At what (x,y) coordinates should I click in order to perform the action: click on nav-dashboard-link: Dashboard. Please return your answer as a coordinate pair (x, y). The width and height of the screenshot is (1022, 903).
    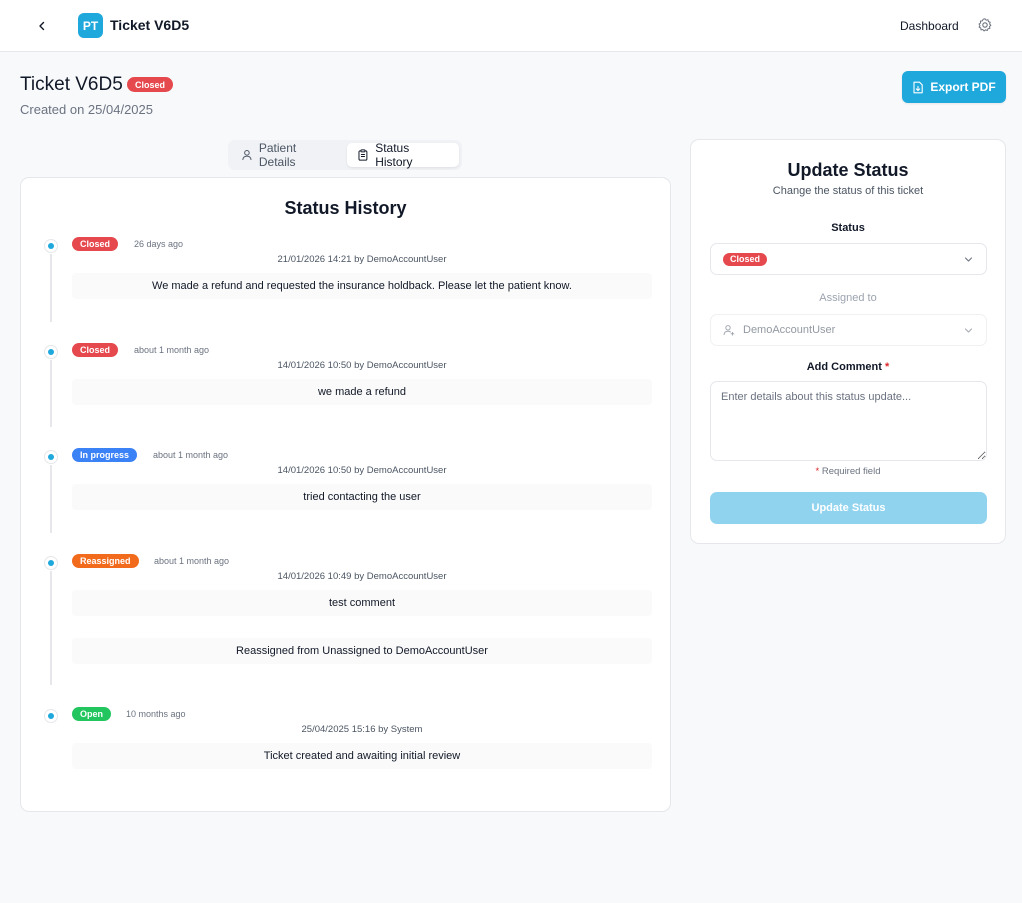
    Looking at the image, I should click on (929, 26).